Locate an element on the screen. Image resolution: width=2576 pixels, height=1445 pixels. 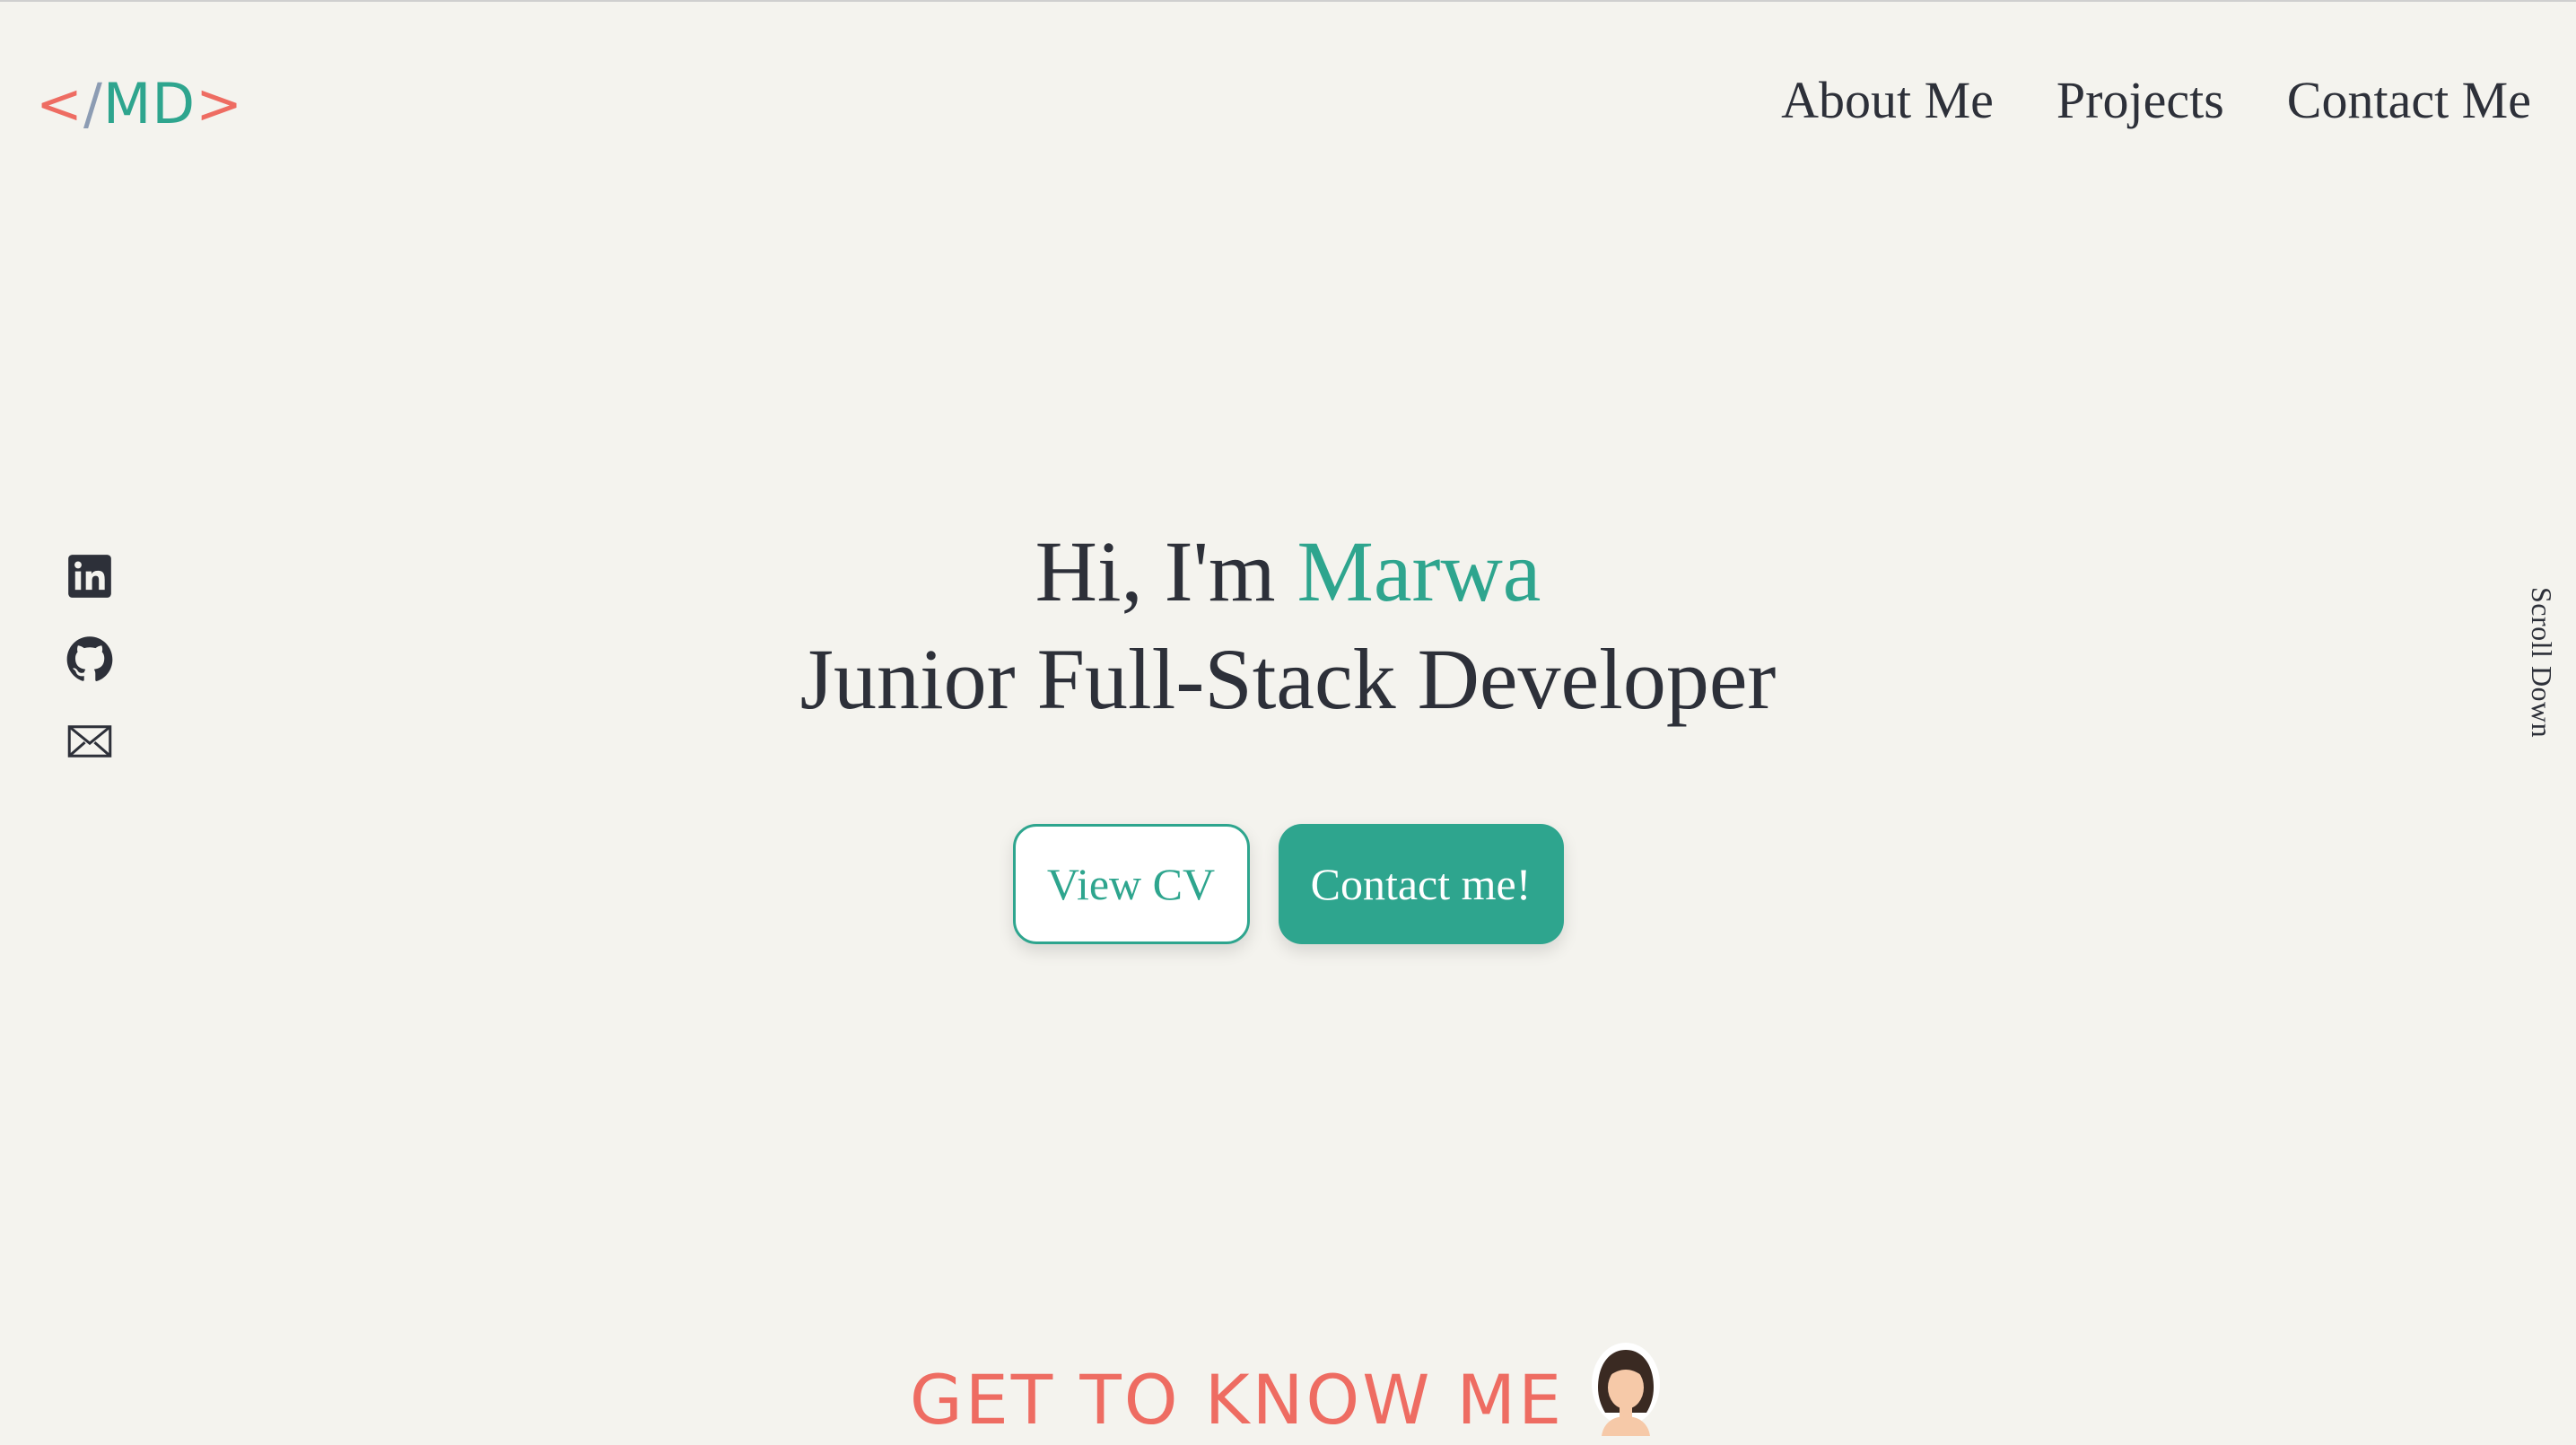
logo-close-bracket: > is located at coordinates (220, 103).